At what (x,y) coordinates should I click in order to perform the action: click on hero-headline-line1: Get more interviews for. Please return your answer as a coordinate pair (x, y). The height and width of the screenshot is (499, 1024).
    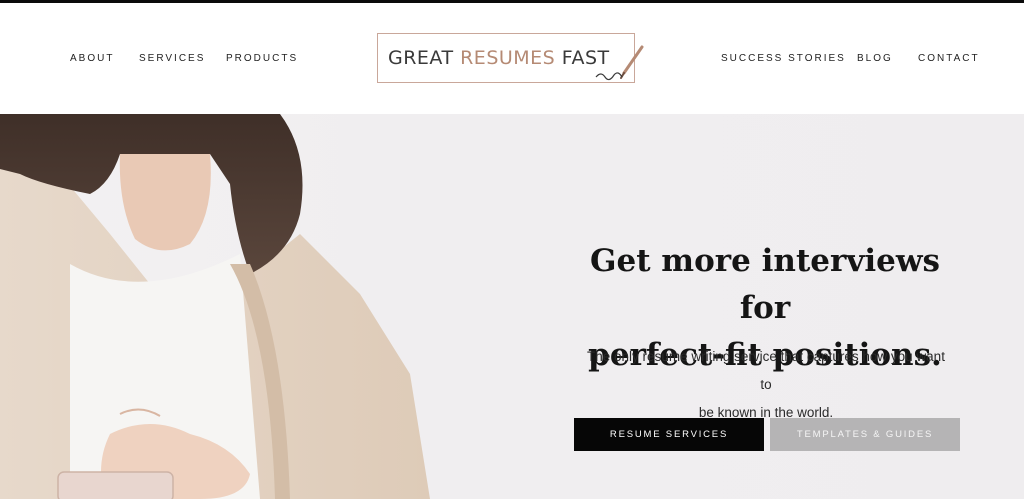
    Looking at the image, I should click on (765, 284).